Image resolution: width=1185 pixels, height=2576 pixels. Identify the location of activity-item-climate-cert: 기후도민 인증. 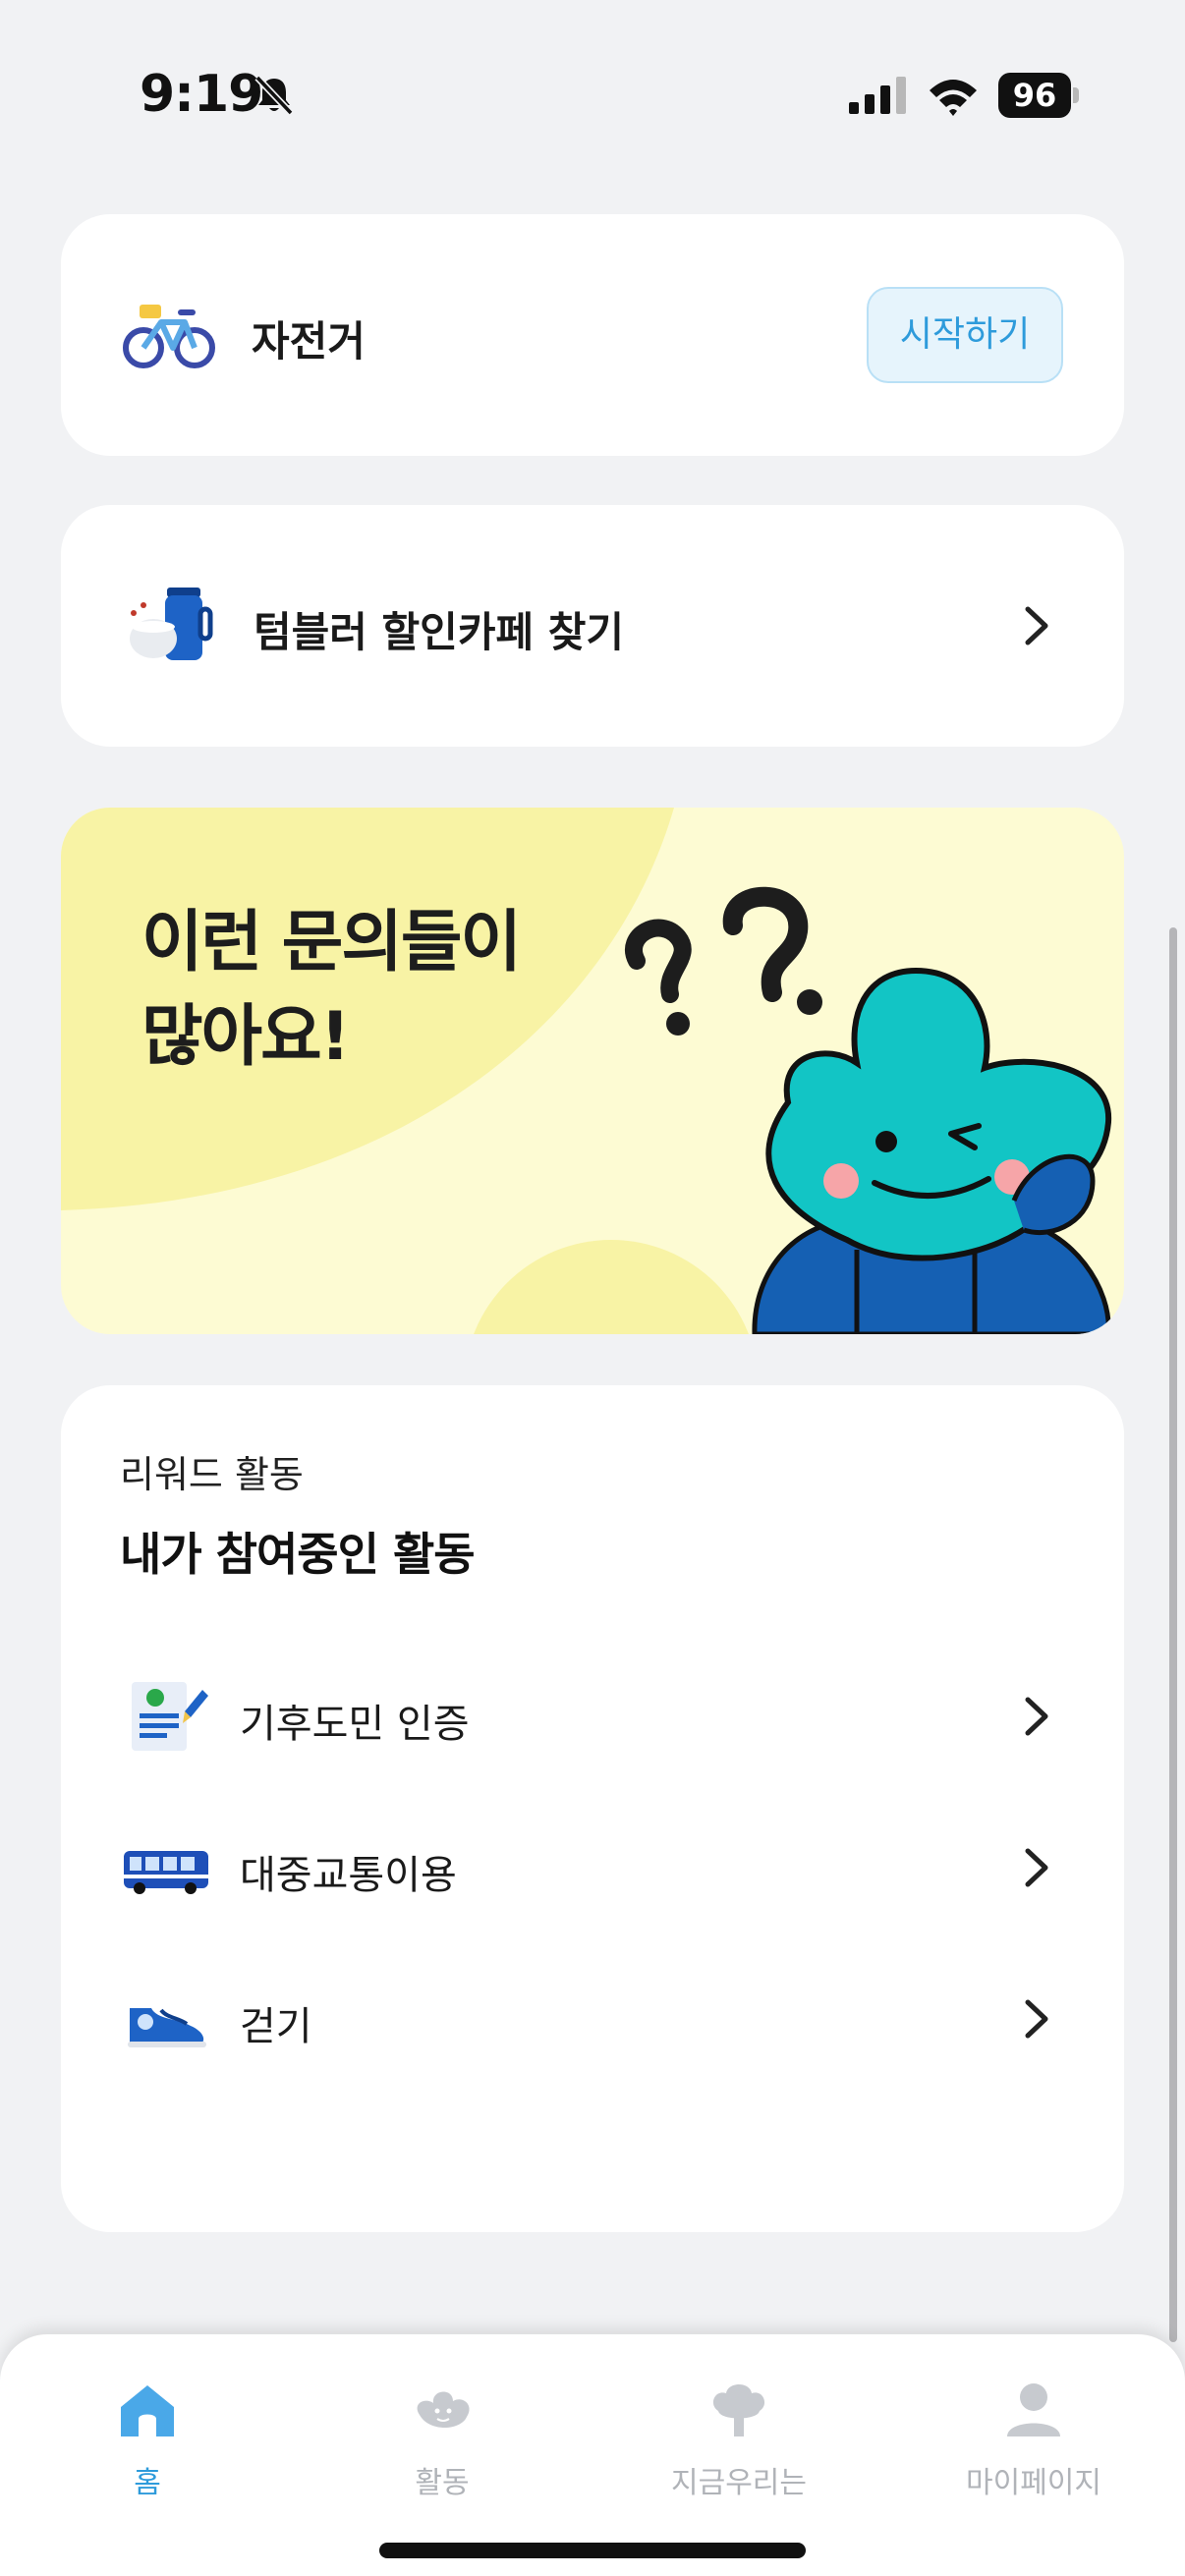
(592, 1715).